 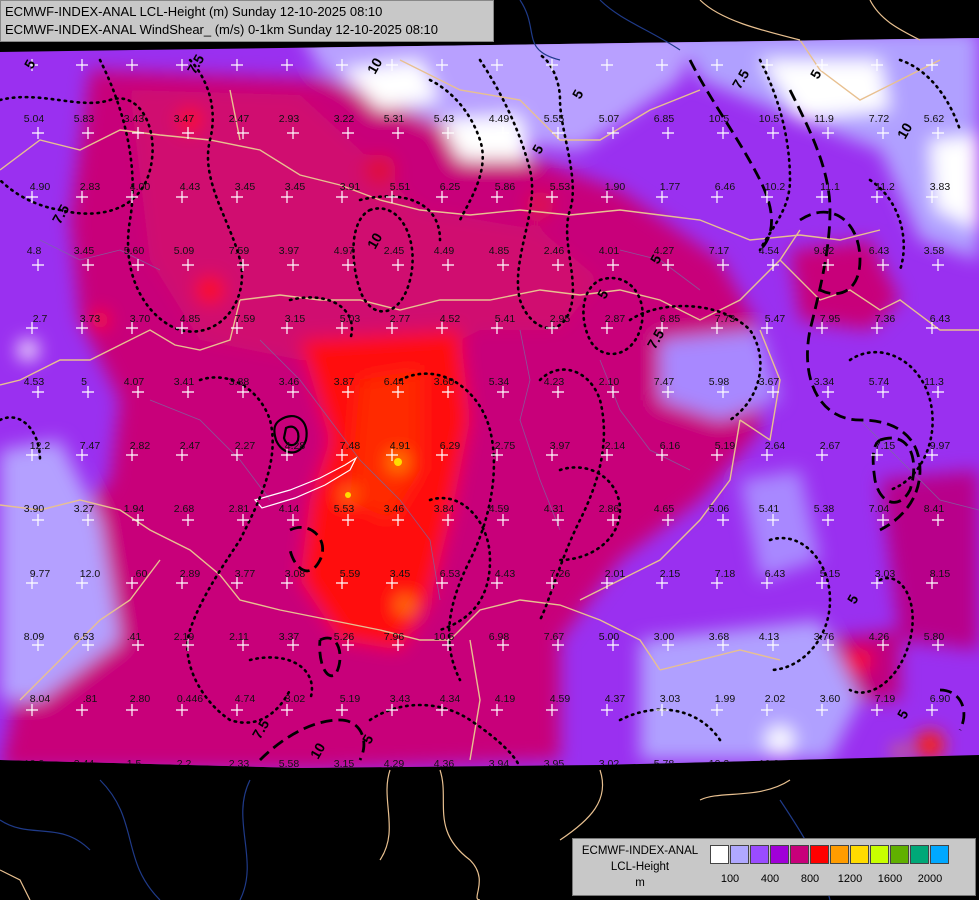 I want to click on legend-tick-label: 2000, so click(x=930, y=879).